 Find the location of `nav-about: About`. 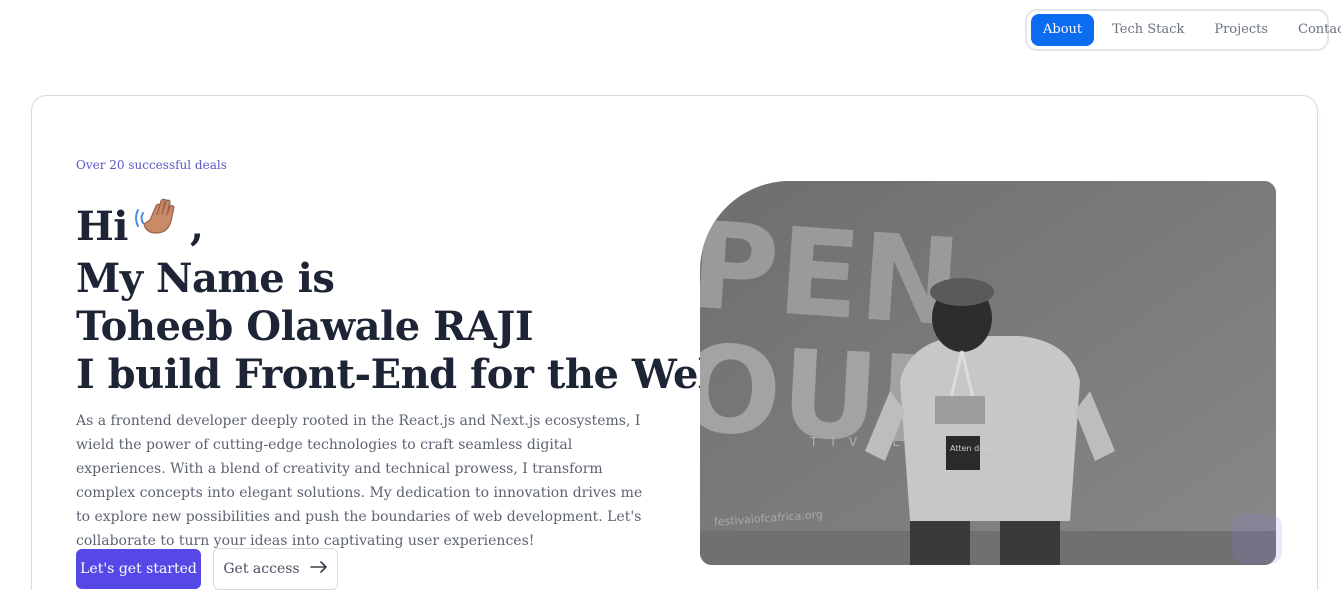

nav-about: About is located at coordinates (1063, 30).